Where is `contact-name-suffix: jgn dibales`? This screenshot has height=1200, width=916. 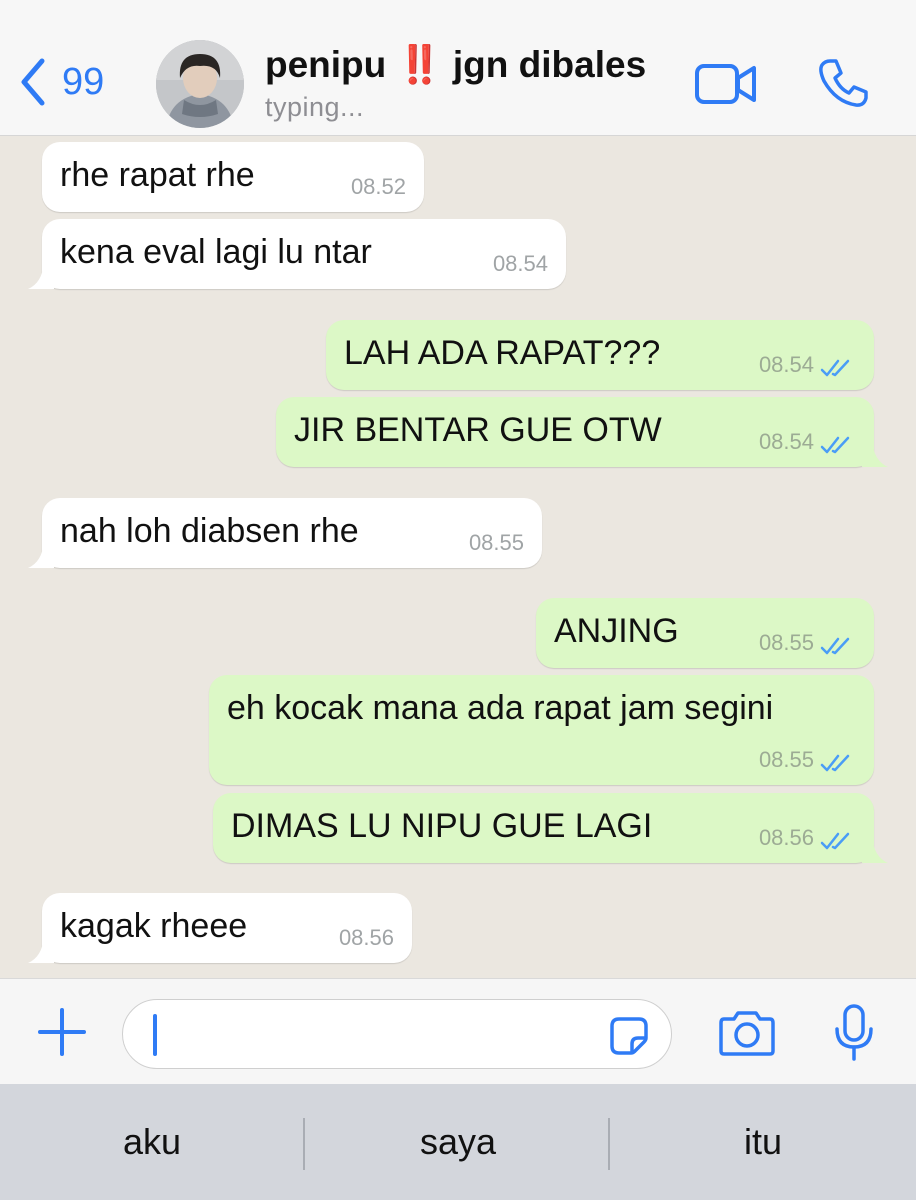
contact-name-suffix: jgn dibales is located at coordinates (549, 64).